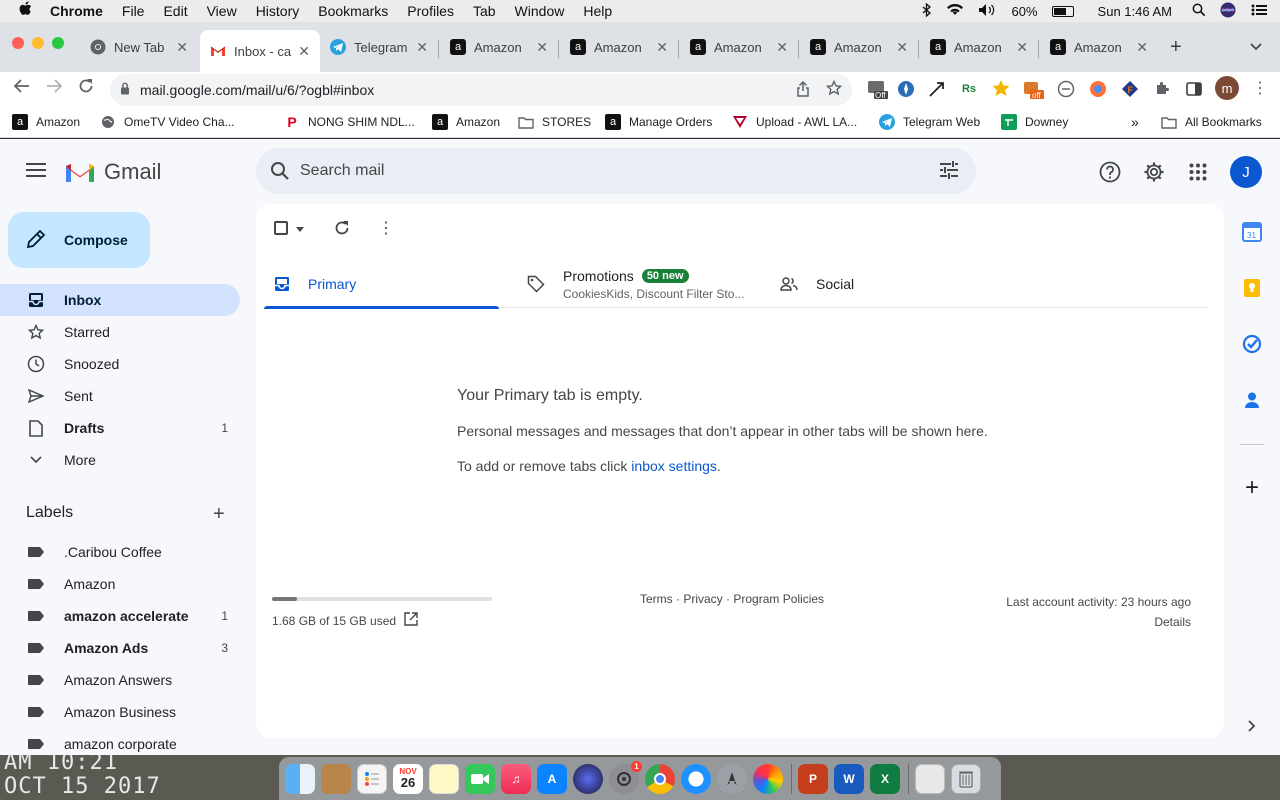  I want to click on extensions-puzzle-icon, so click(1162, 89).